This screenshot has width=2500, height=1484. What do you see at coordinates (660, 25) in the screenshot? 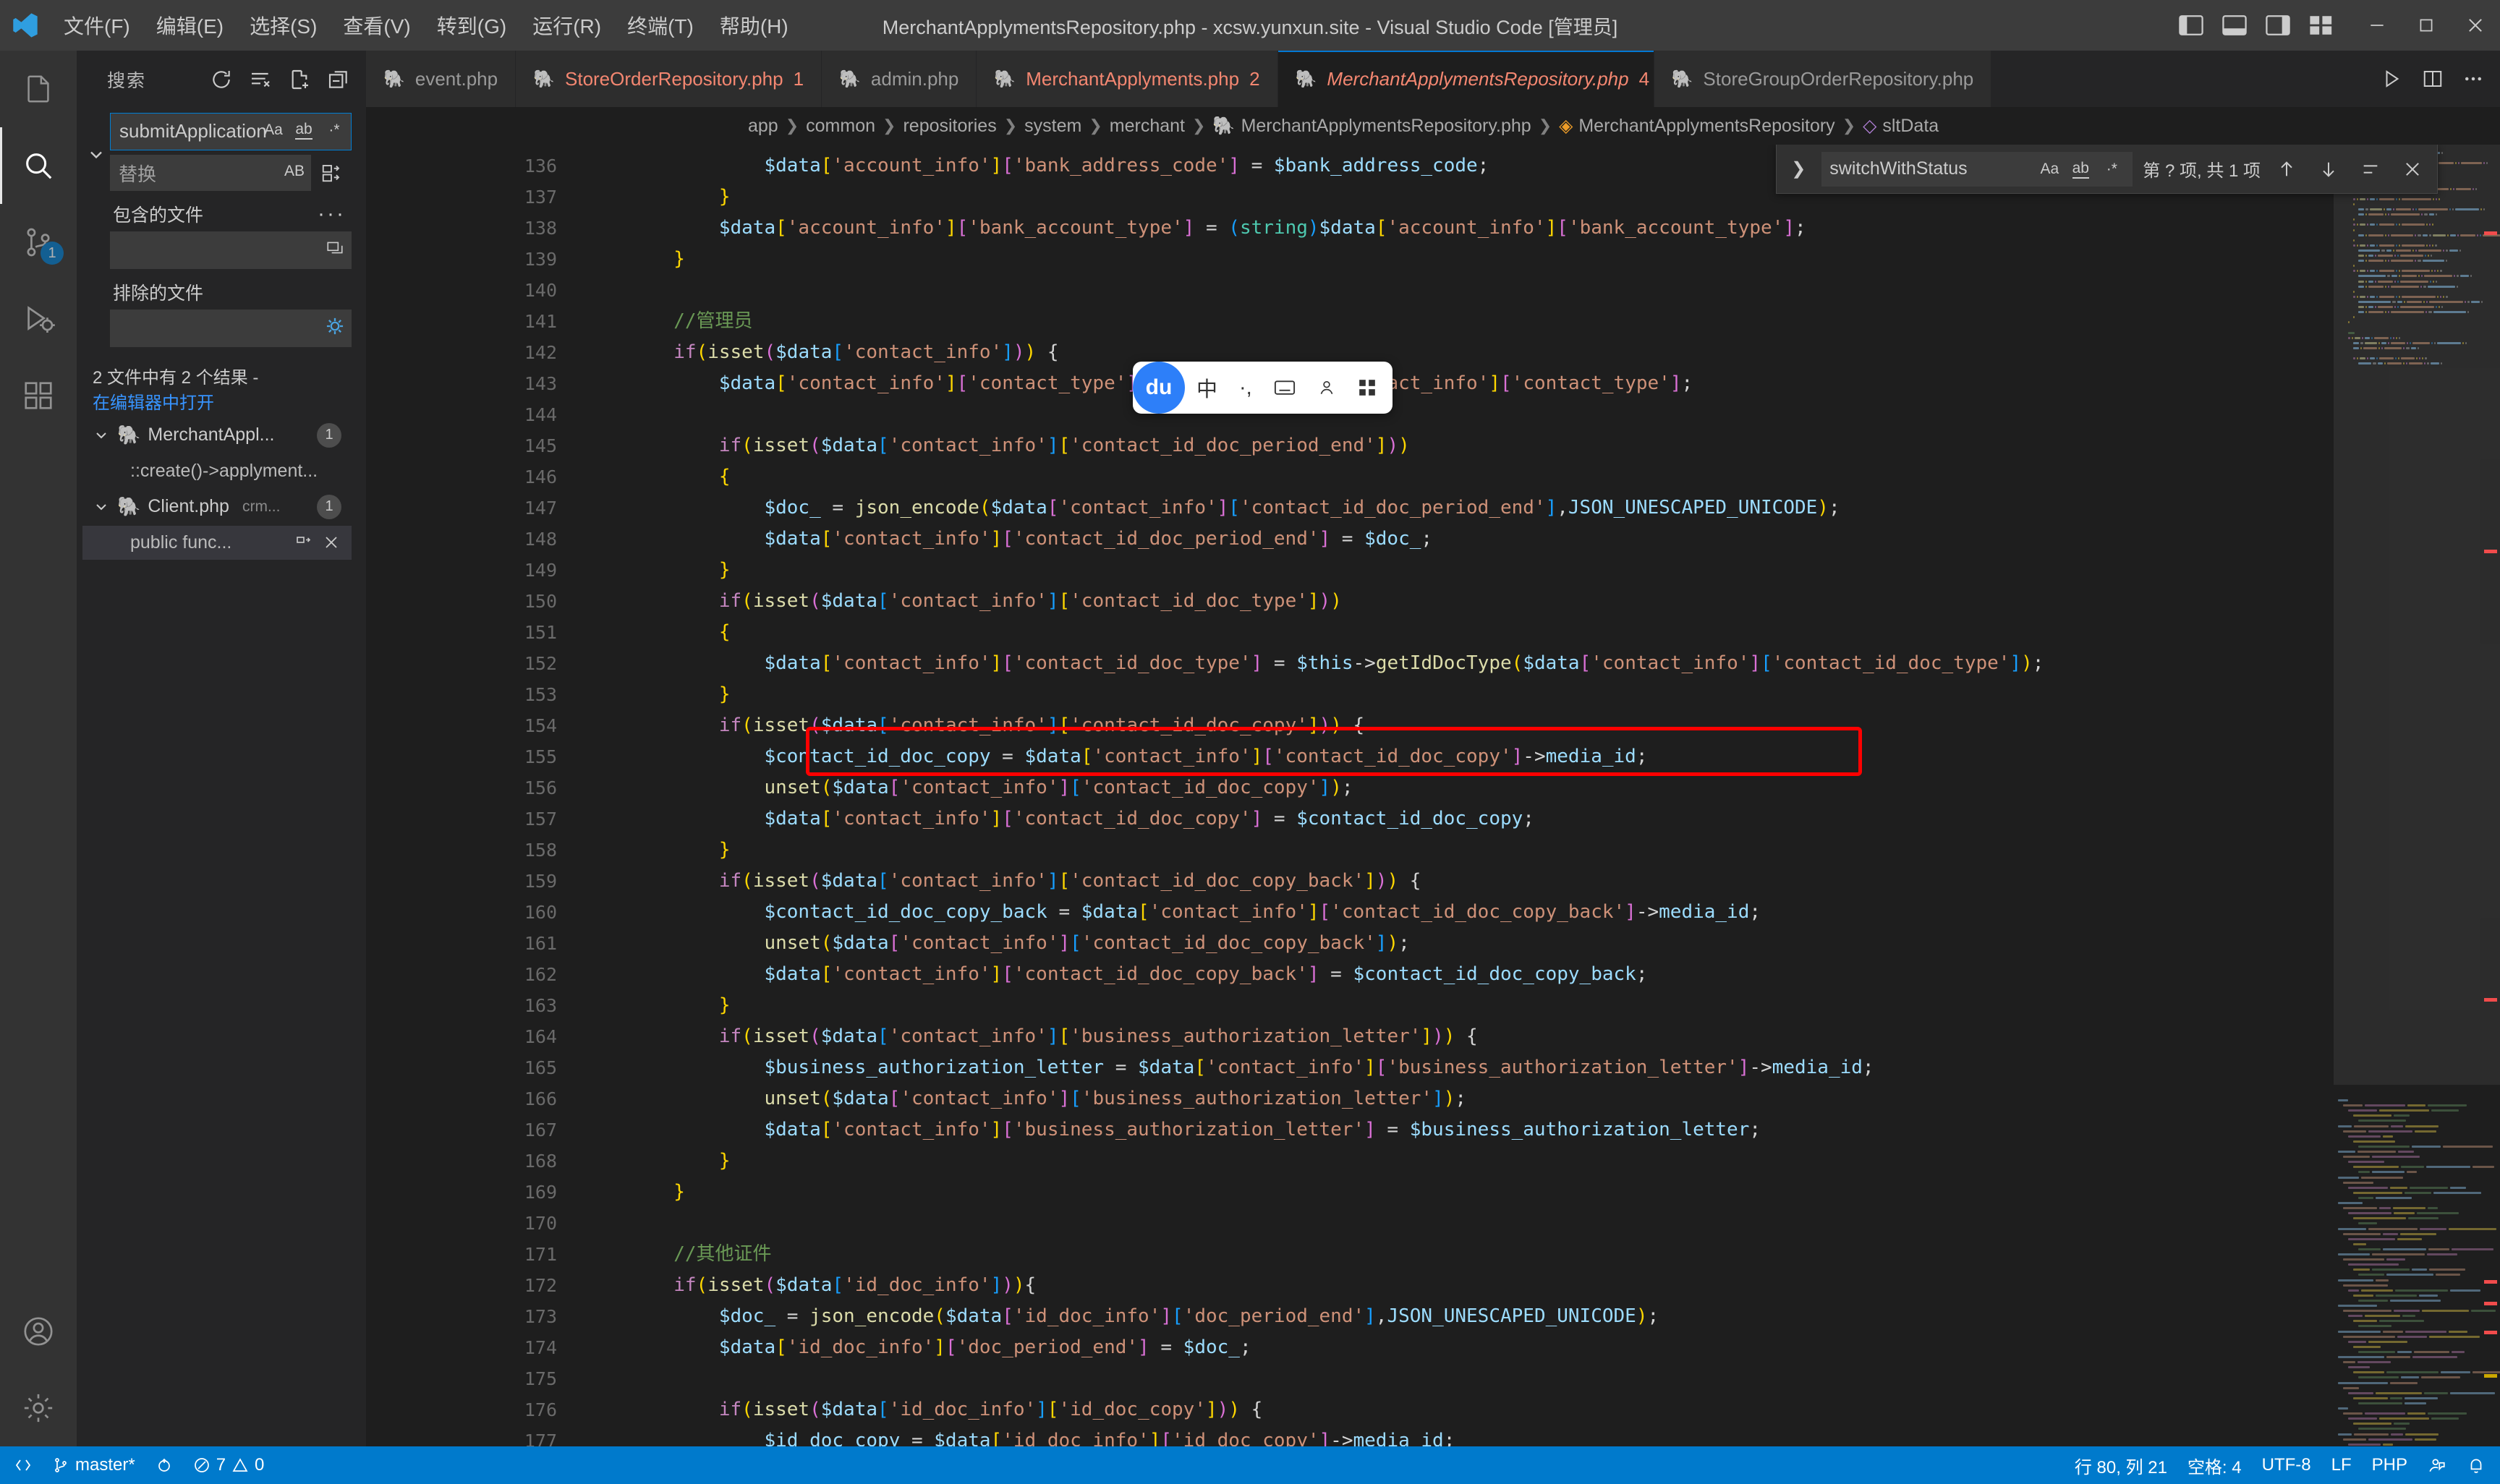
I see `menu-terminal: 终端(T)` at bounding box center [660, 25].